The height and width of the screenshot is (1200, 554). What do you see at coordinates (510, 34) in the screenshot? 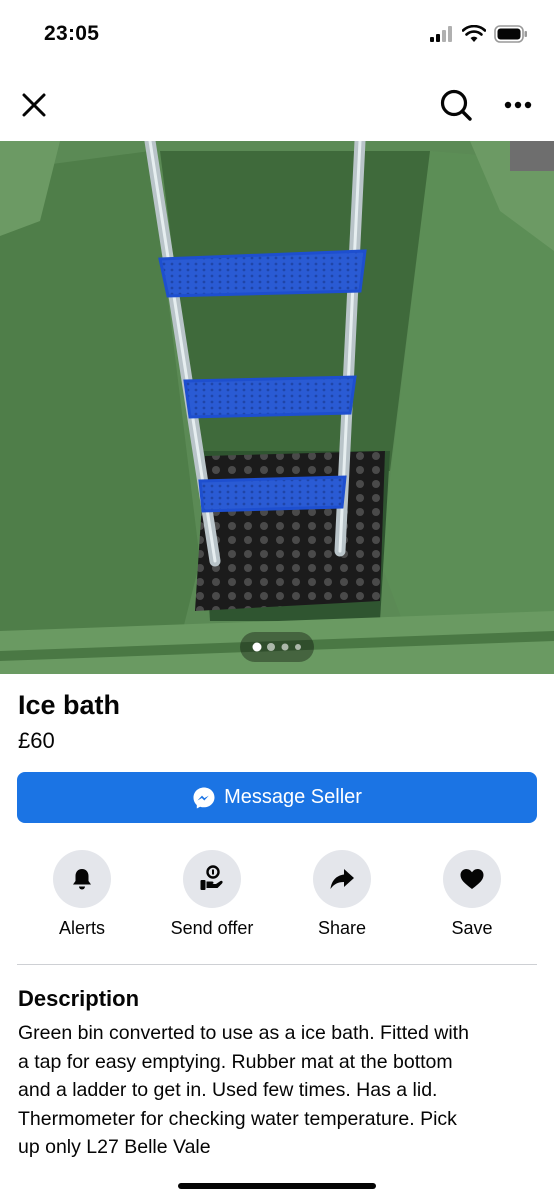
I see `battery-icon` at bounding box center [510, 34].